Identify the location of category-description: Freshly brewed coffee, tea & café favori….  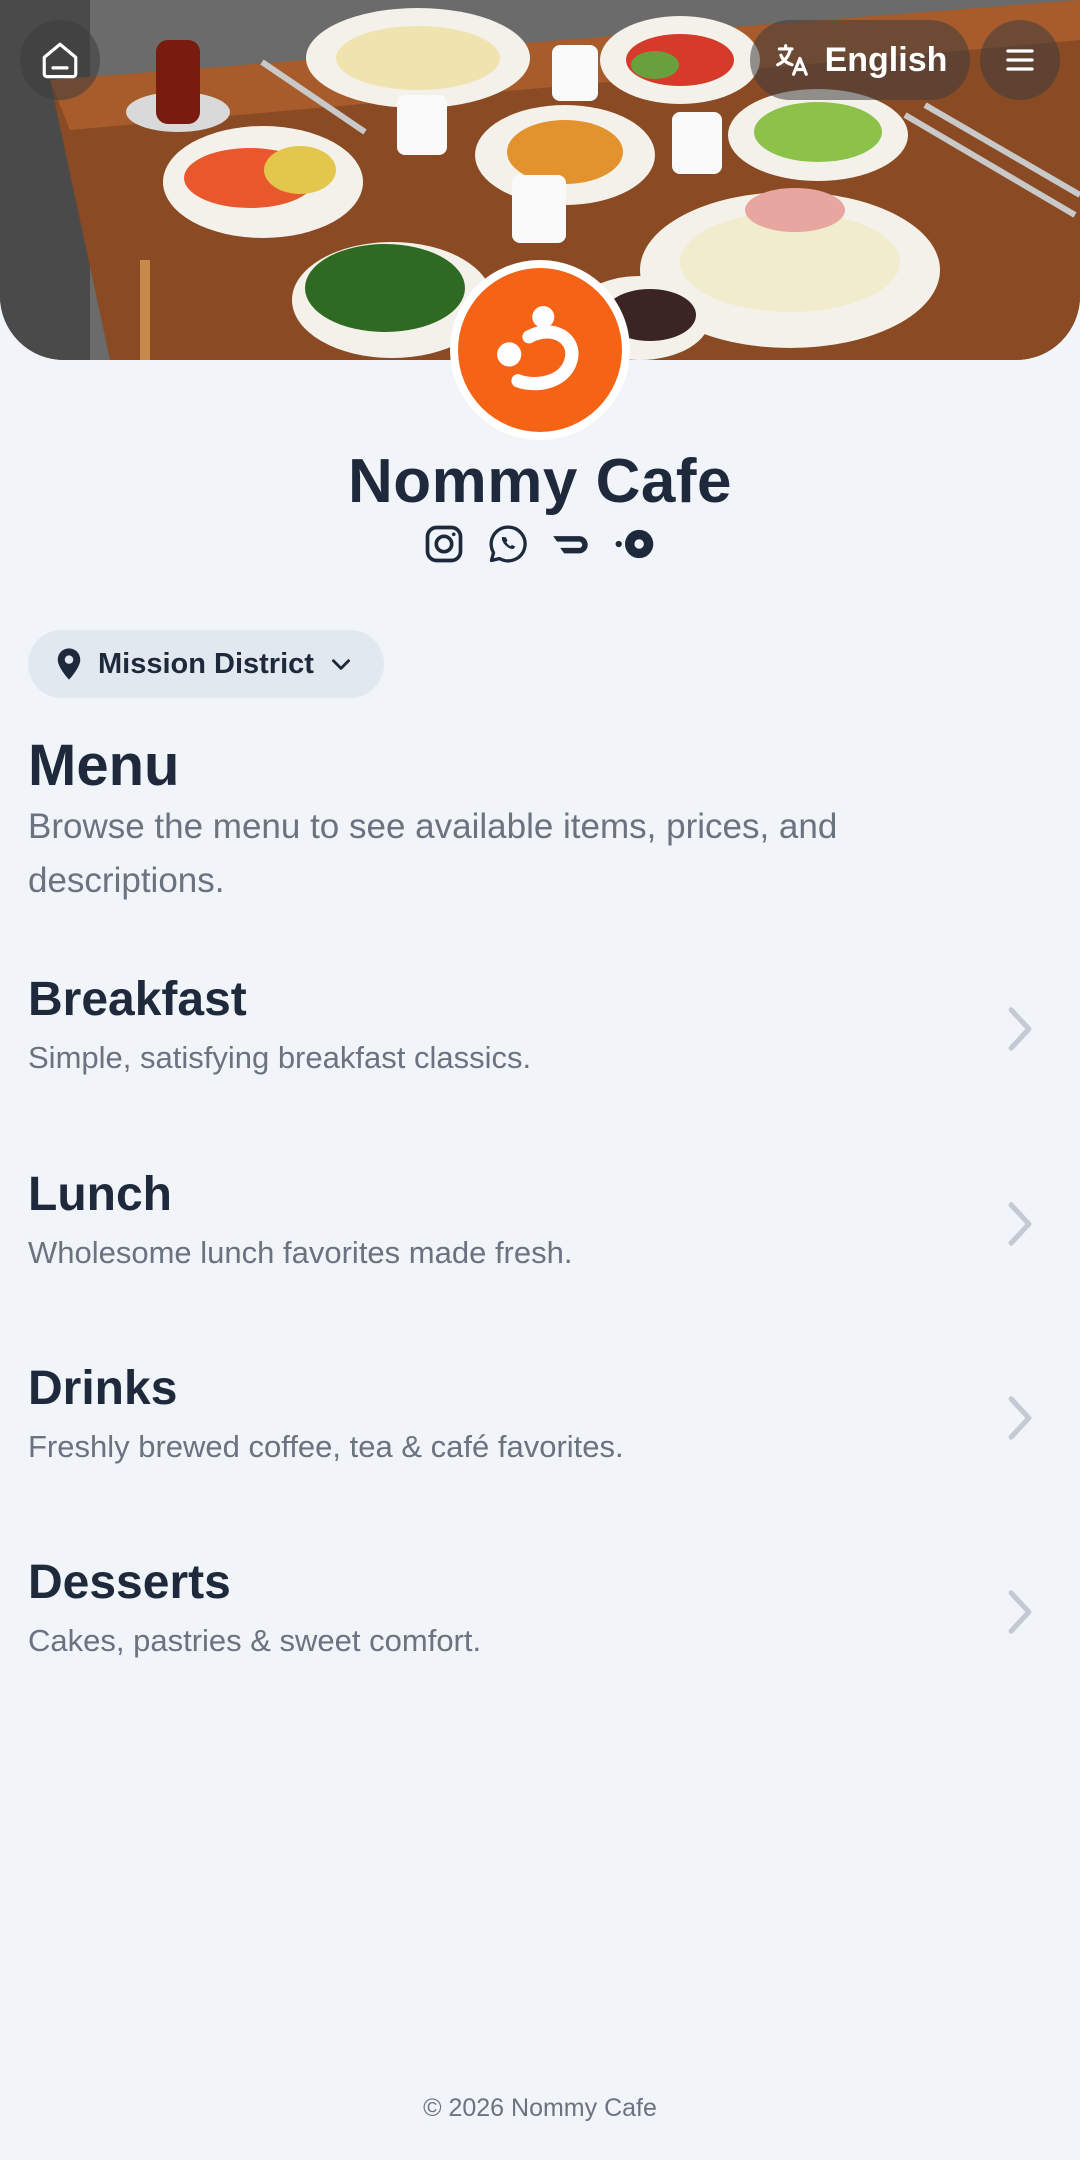
(326, 1446).